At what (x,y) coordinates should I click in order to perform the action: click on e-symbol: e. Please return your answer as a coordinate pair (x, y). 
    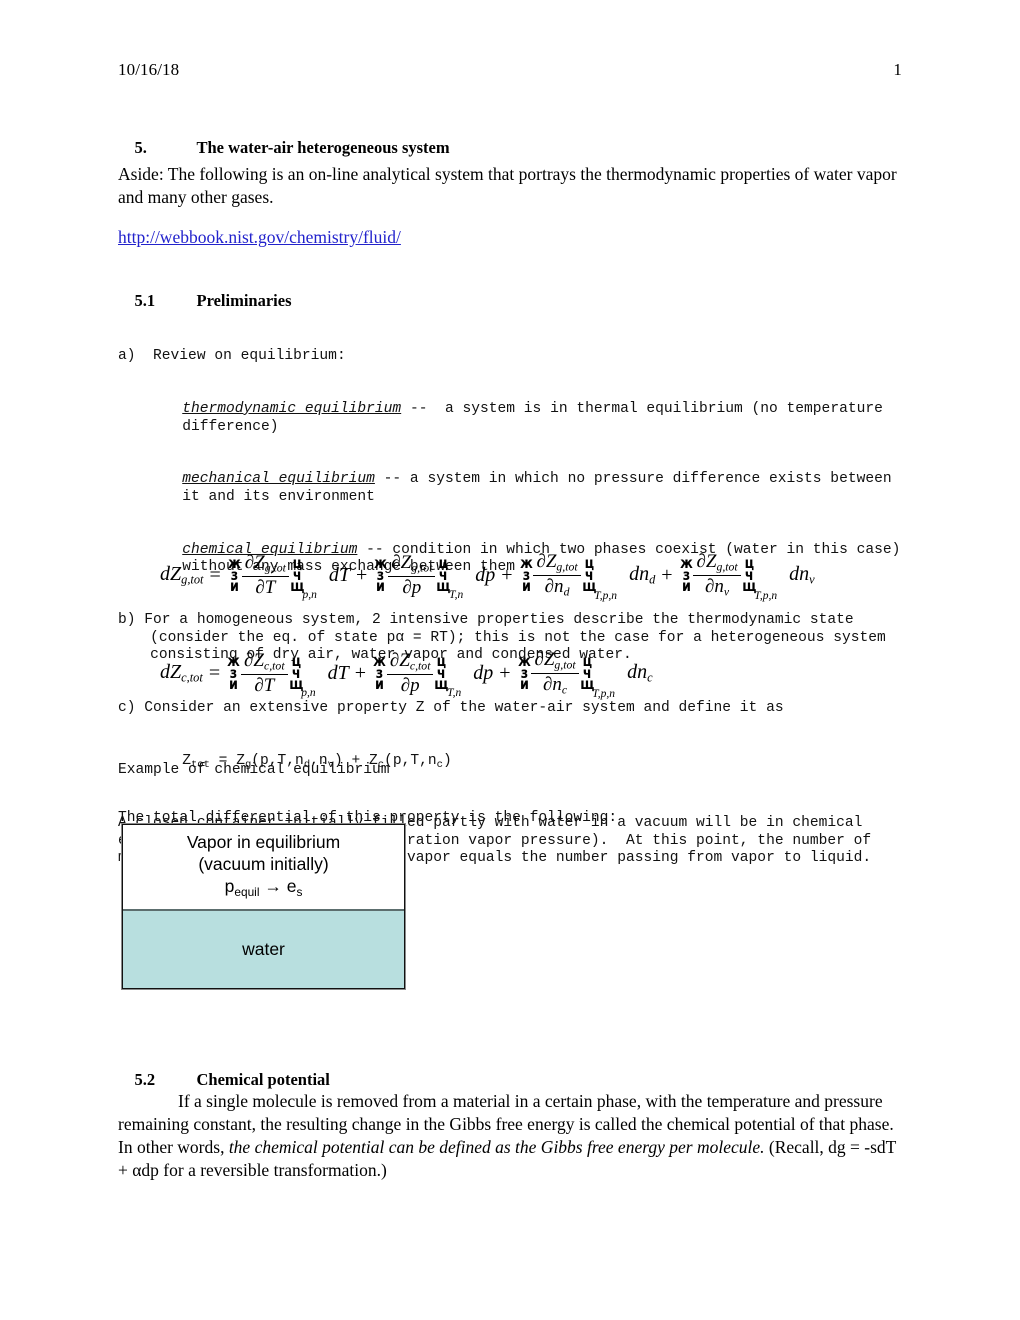
    Looking at the image, I should click on (291, 885).